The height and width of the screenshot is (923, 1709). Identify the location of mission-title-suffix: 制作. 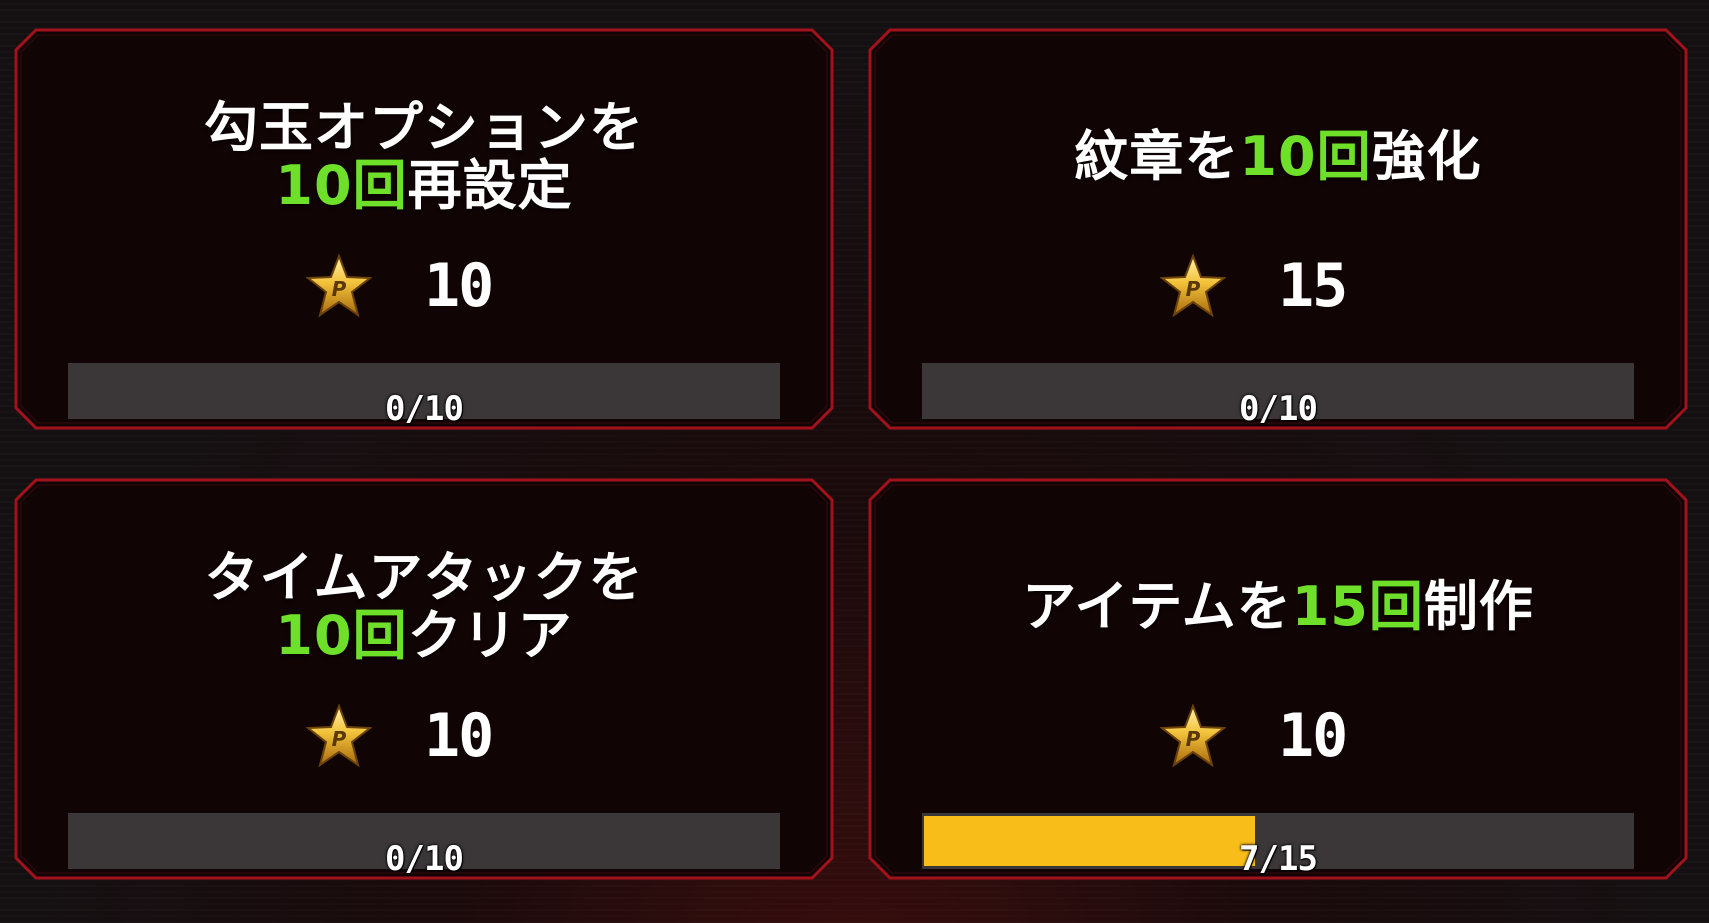
(1478, 606).